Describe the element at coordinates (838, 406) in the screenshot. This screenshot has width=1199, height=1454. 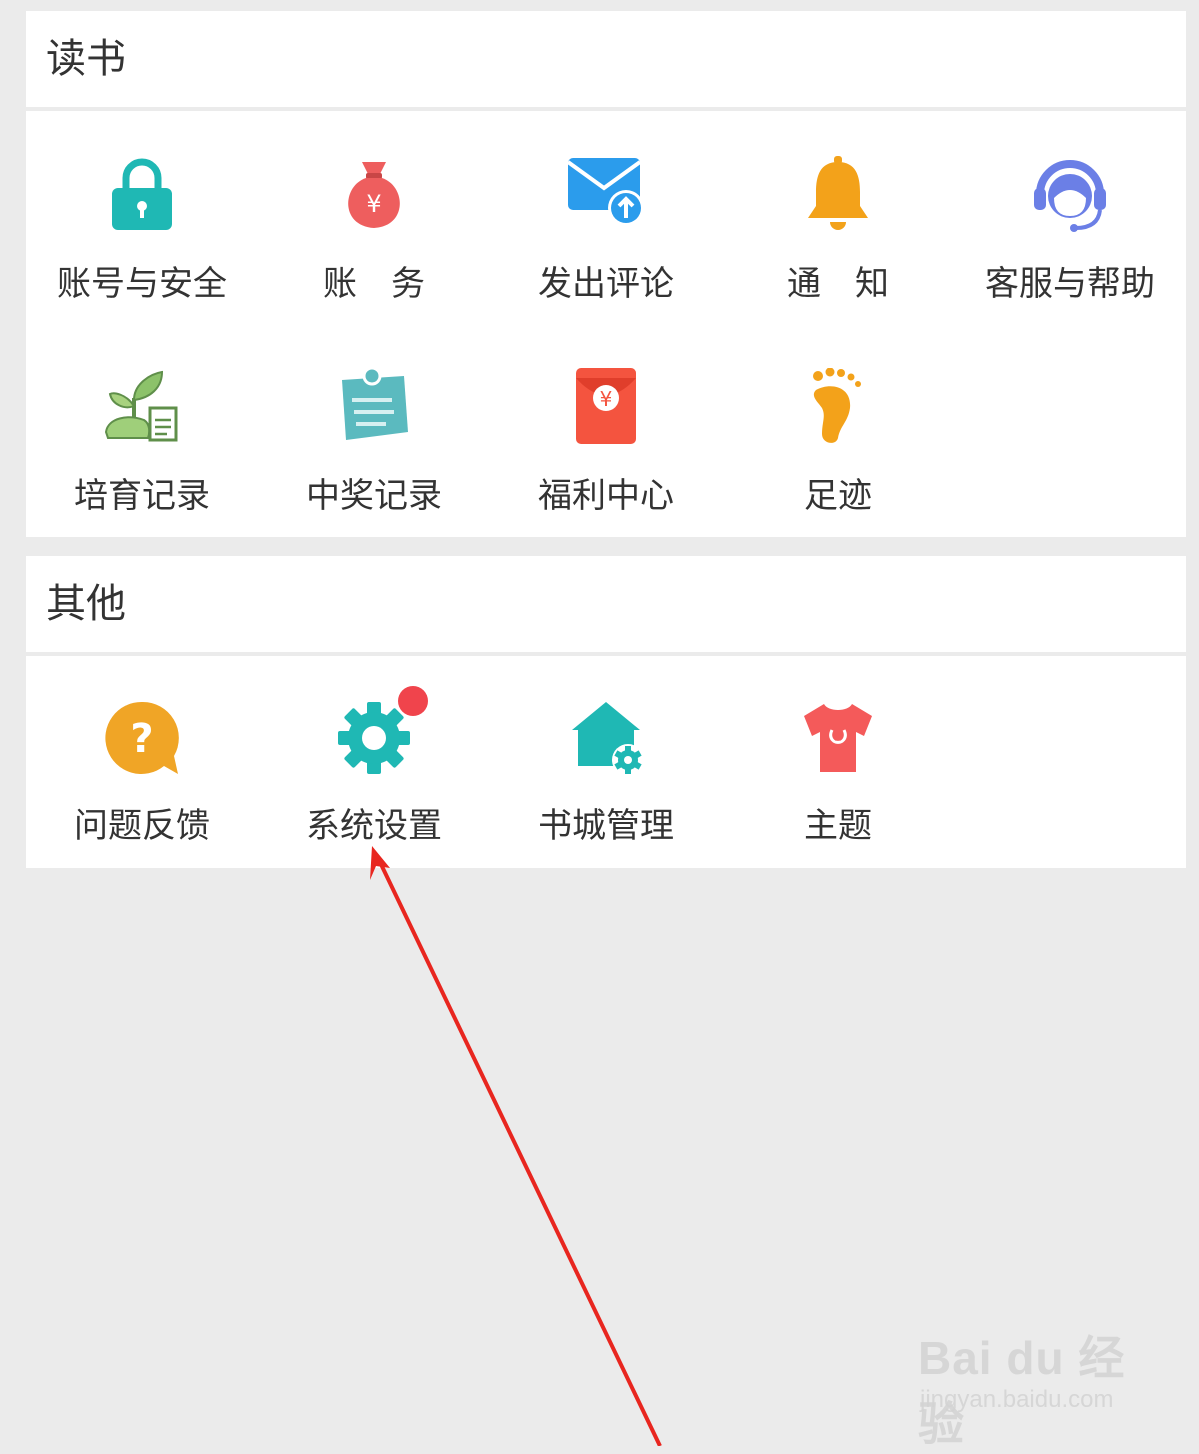
I see `footprint-icon` at that location.